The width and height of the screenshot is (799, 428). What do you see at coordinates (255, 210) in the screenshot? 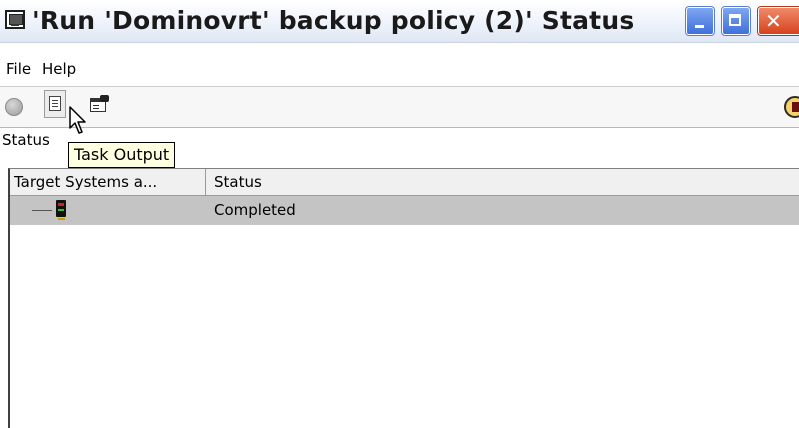
I see `row-status: Completed` at bounding box center [255, 210].